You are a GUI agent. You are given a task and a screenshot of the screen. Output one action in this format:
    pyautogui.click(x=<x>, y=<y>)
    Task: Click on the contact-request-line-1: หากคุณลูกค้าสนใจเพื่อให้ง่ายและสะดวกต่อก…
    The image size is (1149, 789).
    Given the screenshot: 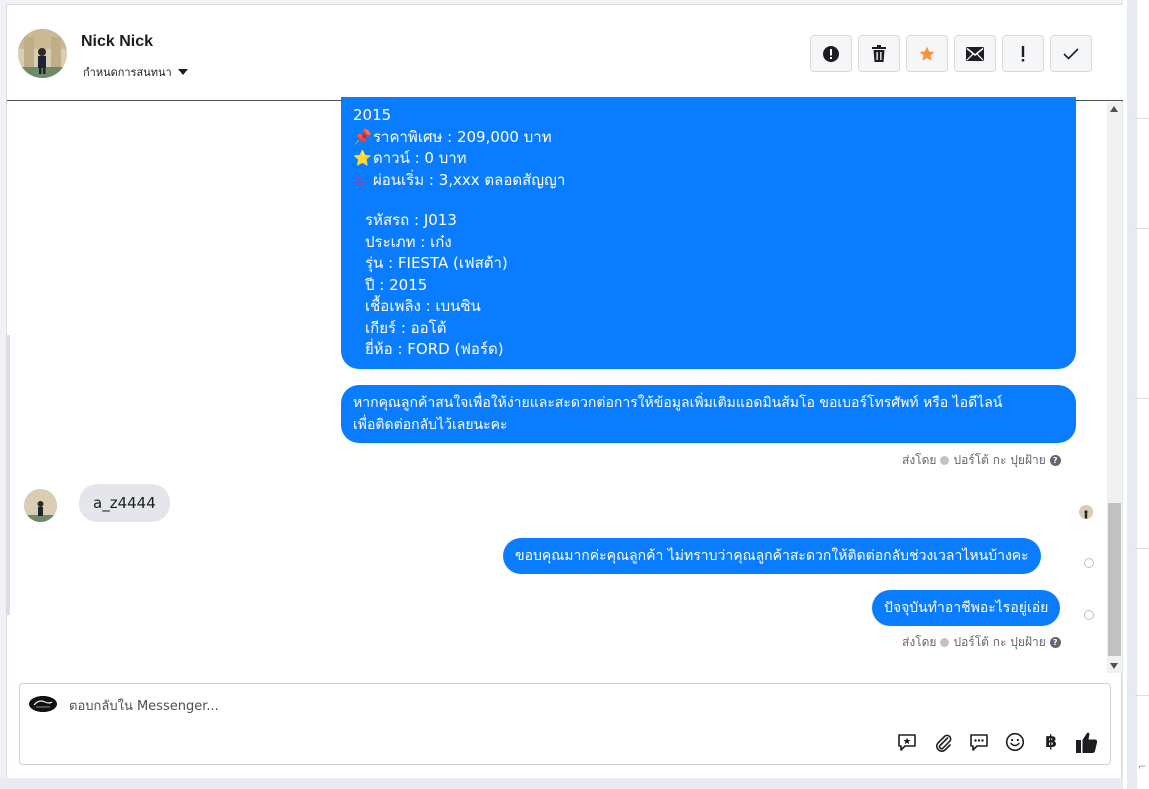 What is the action you would take?
    pyautogui.click(x=678, y=403)
    